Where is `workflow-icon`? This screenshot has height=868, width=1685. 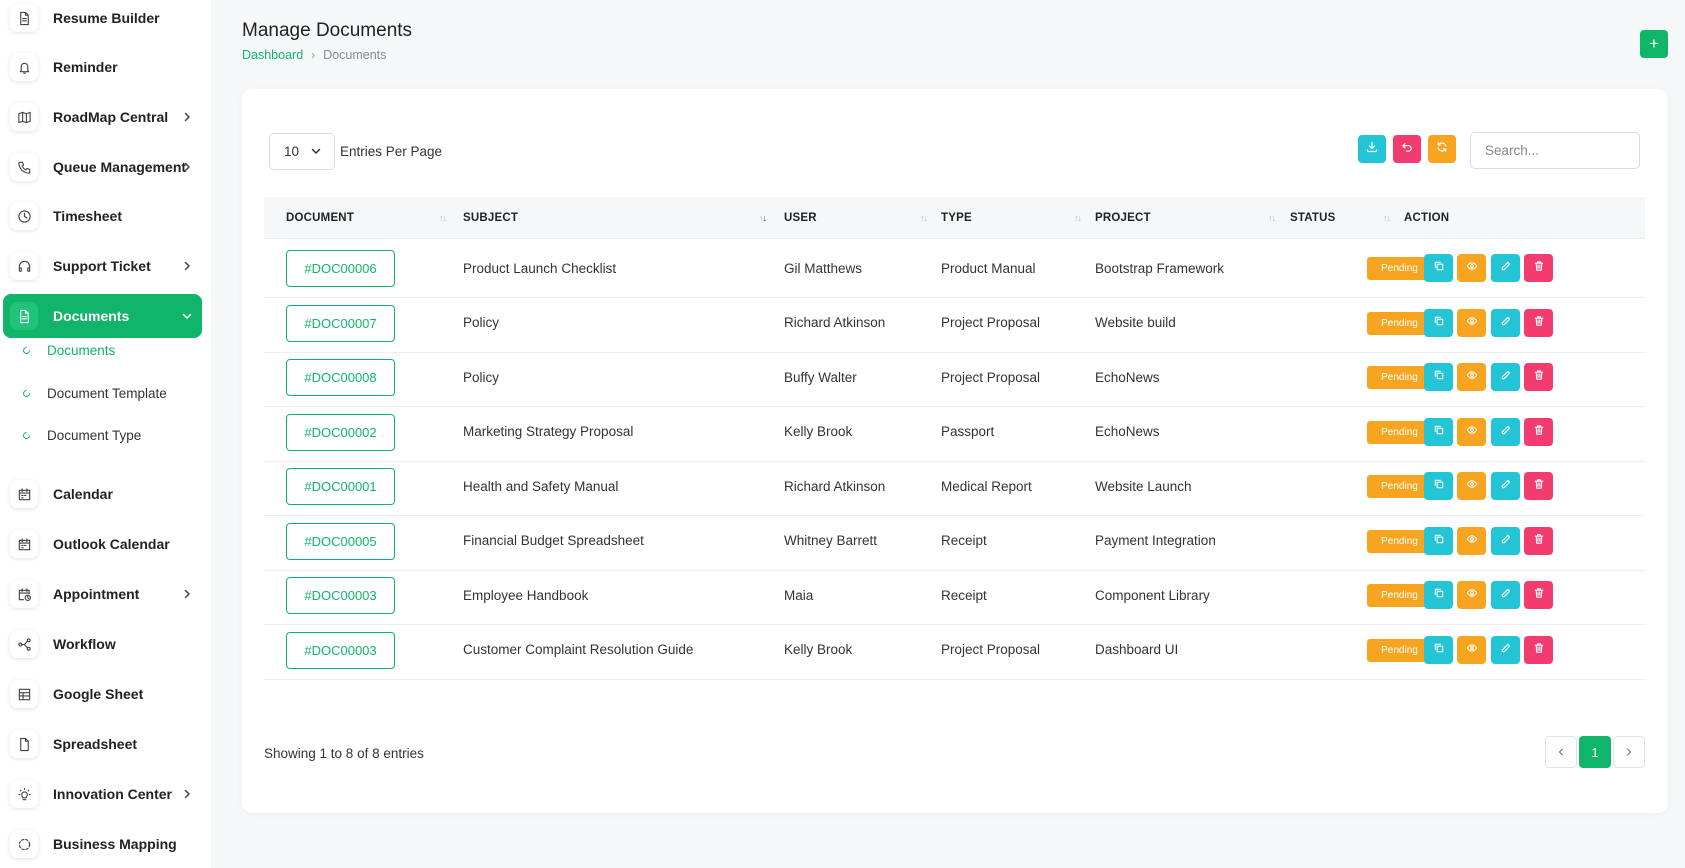 workflow-icon is located at coordinates (24, 644).